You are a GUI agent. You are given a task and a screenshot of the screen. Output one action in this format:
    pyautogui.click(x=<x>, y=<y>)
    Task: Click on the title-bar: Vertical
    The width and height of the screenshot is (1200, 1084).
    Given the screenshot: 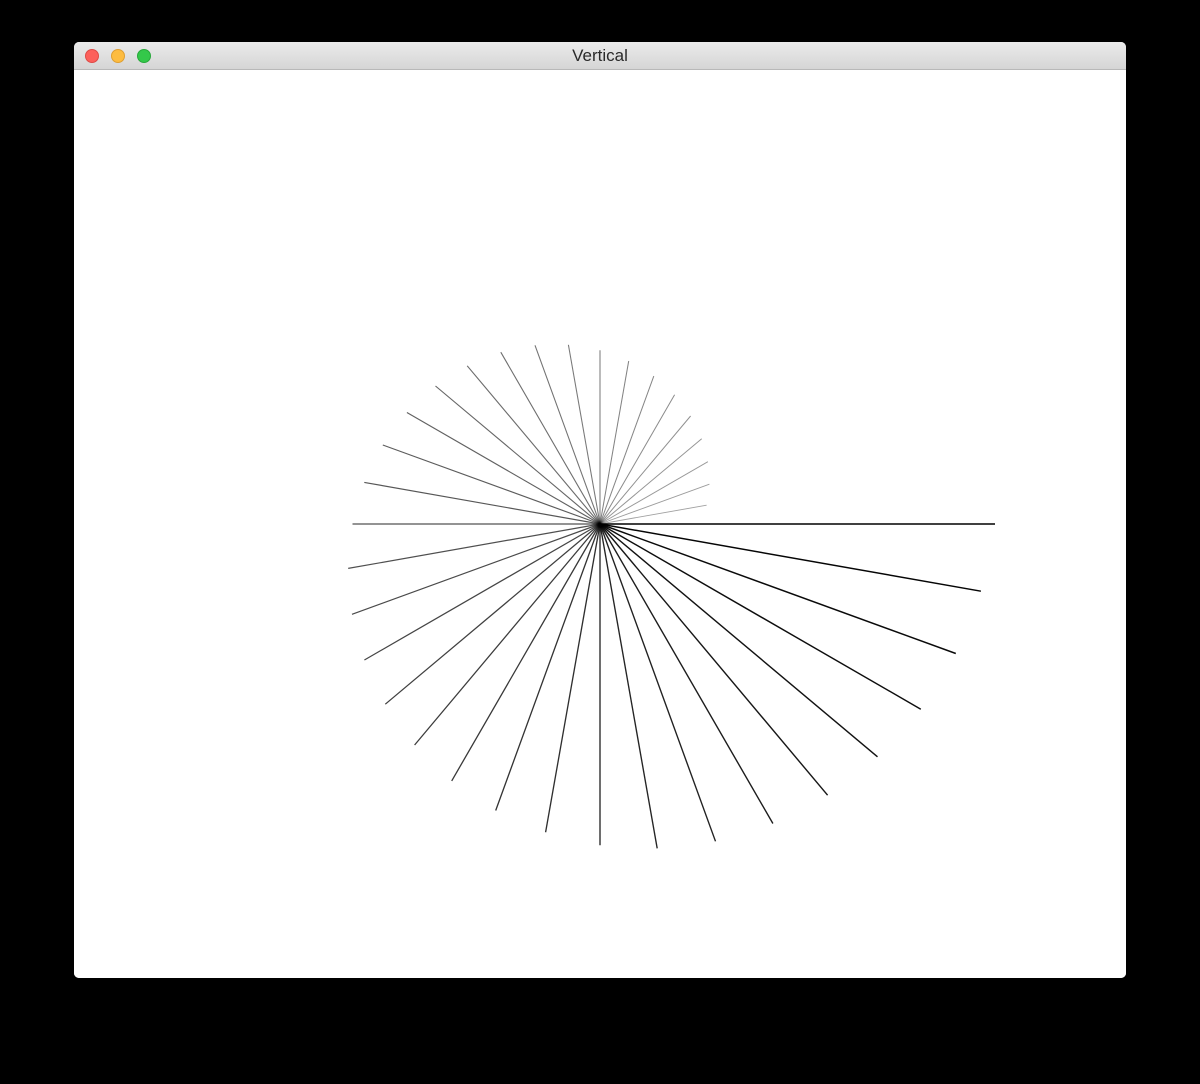 What is the action you would take?
    pyautogui.click(x=600, y=56)
    